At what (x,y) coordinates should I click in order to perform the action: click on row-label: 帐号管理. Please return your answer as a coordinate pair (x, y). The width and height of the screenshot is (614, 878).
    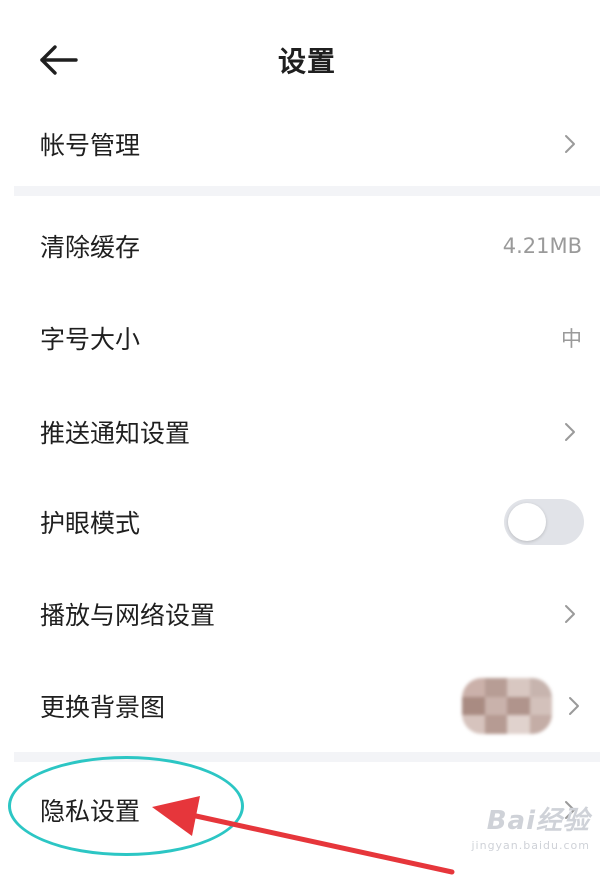
    Looking at the image, I should click on (90, 145).